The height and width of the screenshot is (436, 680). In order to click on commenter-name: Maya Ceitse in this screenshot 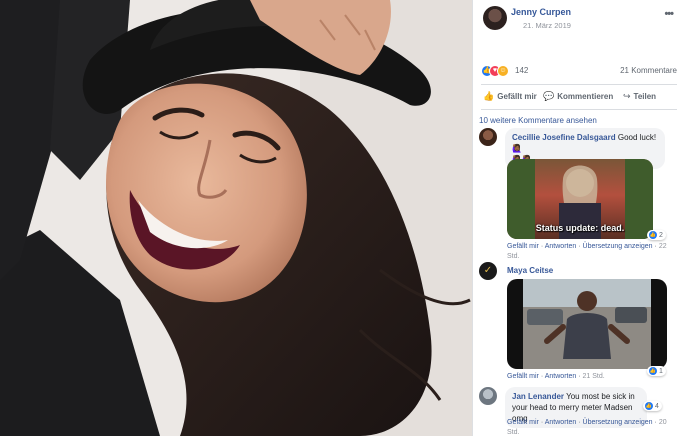, I will do `click(530, 270)`.